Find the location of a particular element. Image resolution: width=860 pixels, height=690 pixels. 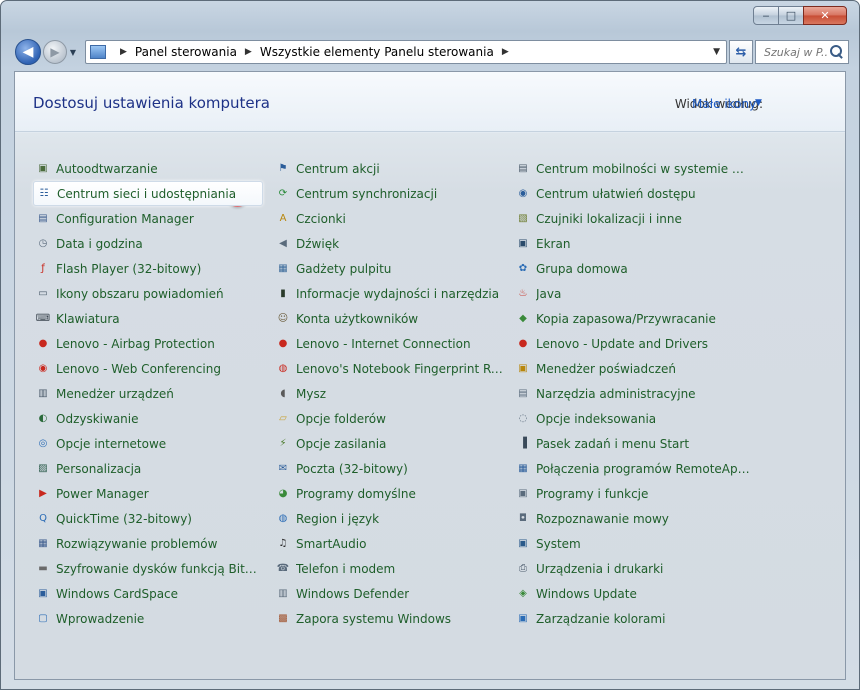

control-panel-item: ◕ Programy domyślne is located at coordinates (388, 493).